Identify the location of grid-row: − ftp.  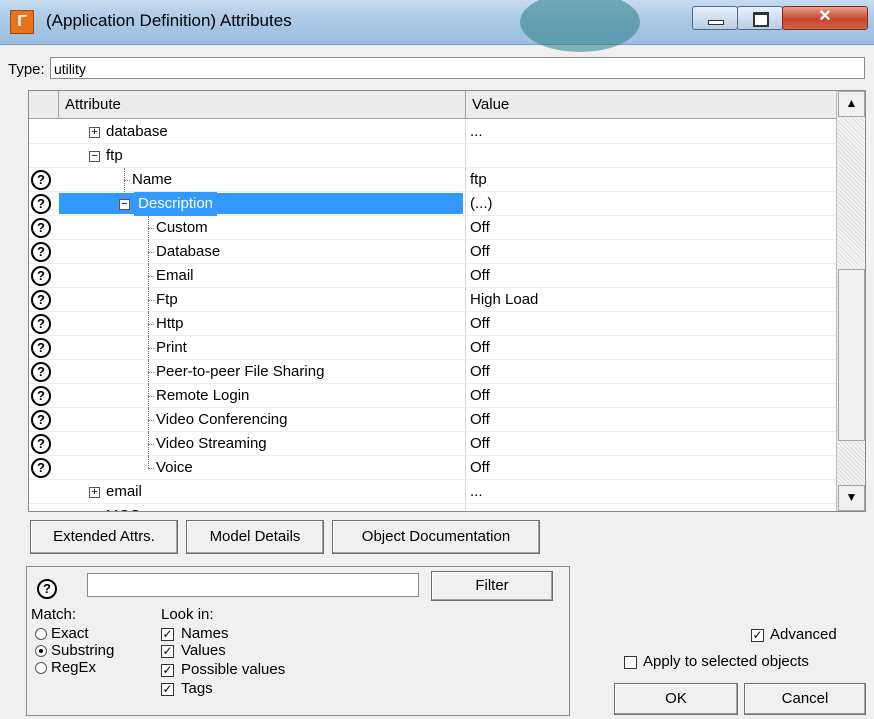
(432, 156).